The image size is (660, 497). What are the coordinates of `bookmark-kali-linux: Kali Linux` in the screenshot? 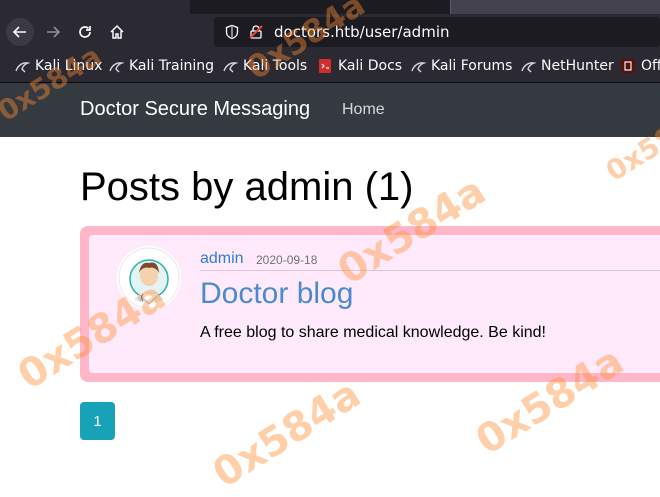 It's located at (58, 66).